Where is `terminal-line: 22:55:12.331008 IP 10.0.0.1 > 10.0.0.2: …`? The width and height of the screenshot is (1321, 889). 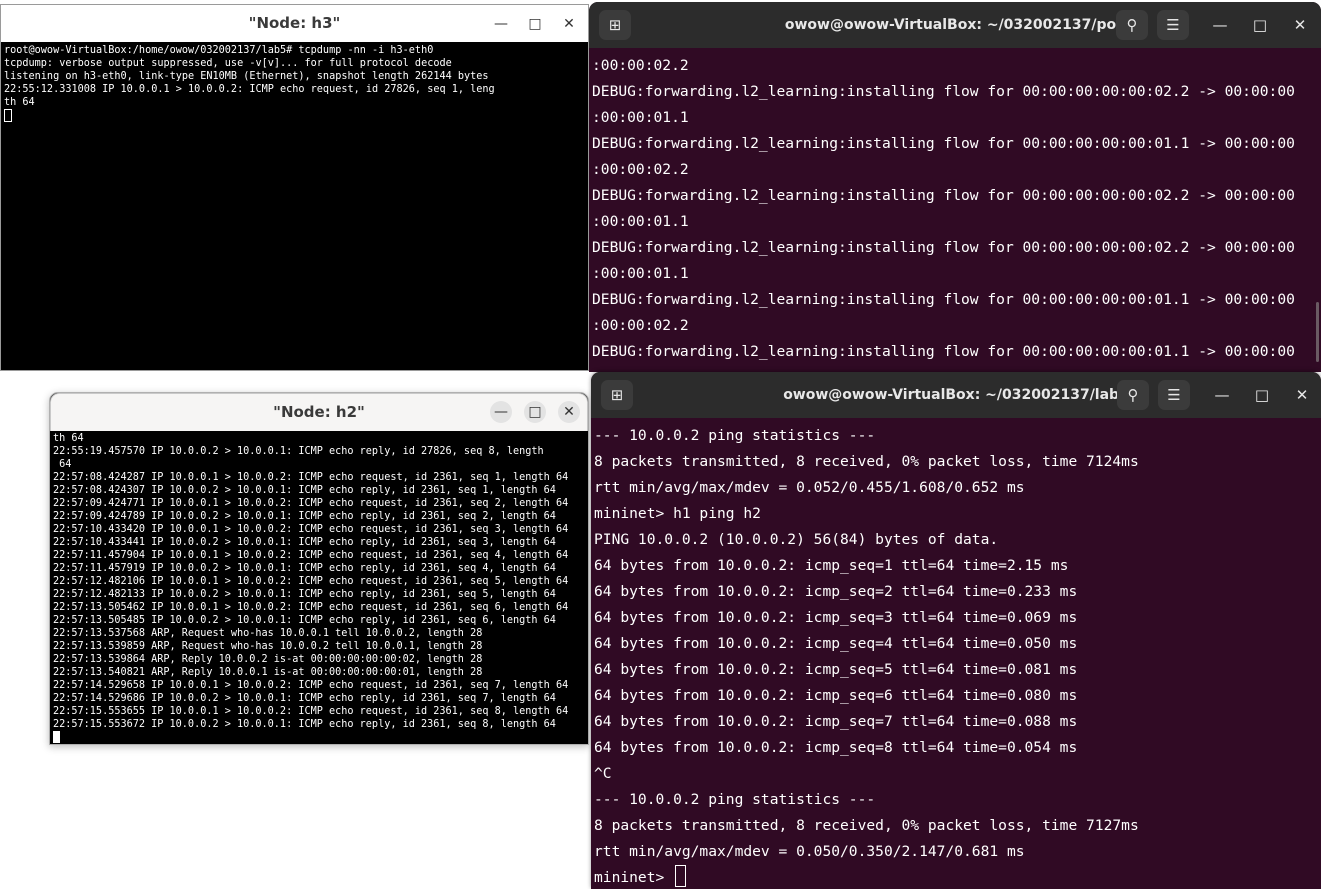
terminal-line: 22:55:12.331008 IP 10.0.0.1 > 10.0.0.2: … is located at coordinates (249, 89).